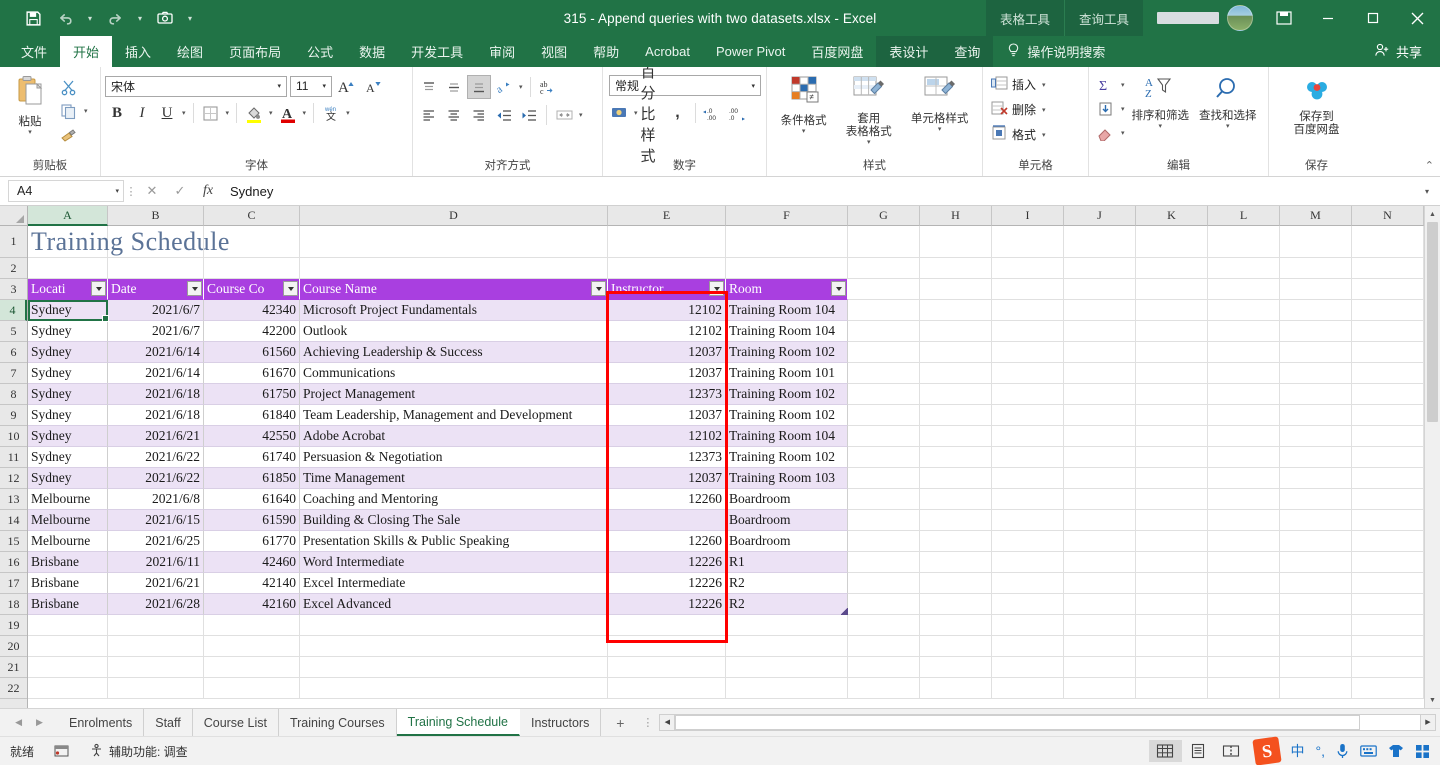 Image resolution: width=1440 pixels, height=765 pixels. I want to click on cell-A13: Melbourne, so click(68, 499).